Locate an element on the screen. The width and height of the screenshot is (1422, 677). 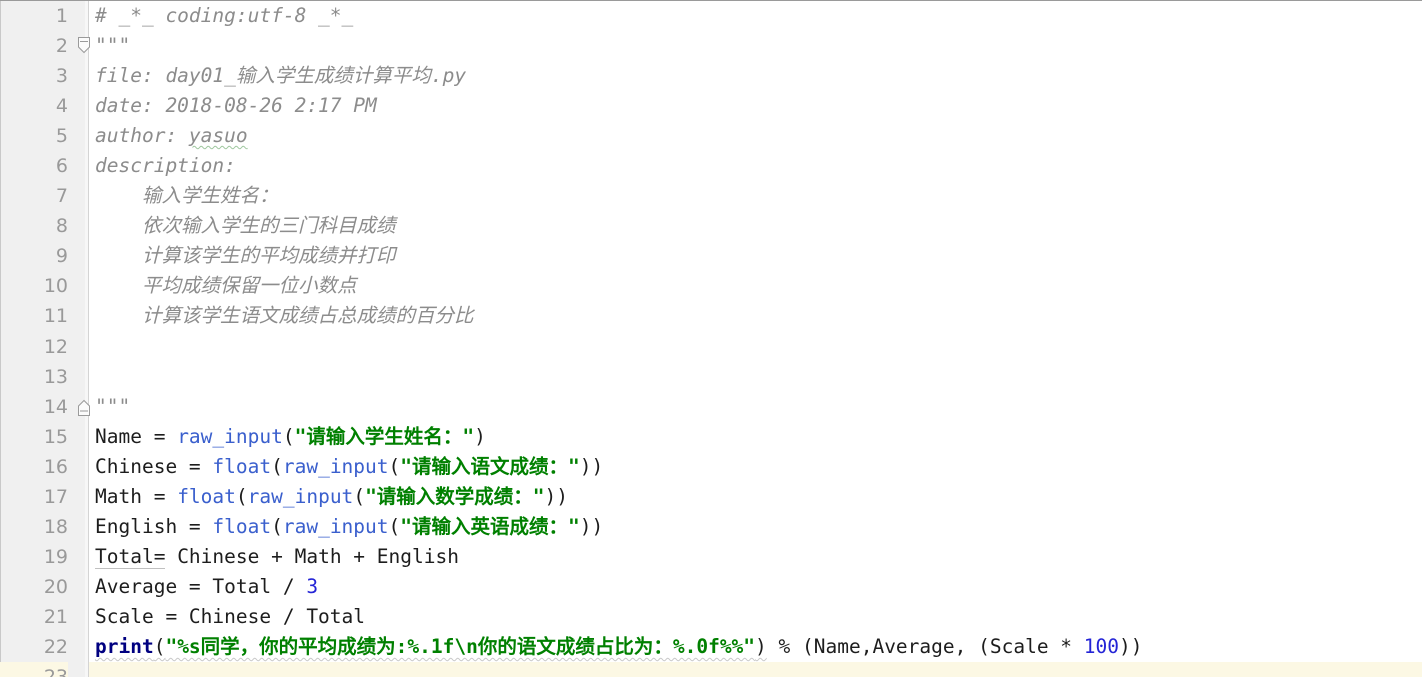
code-line-text: English = float(raw_input("请输入英语成绩：")) is located at coordinates (349, 527).